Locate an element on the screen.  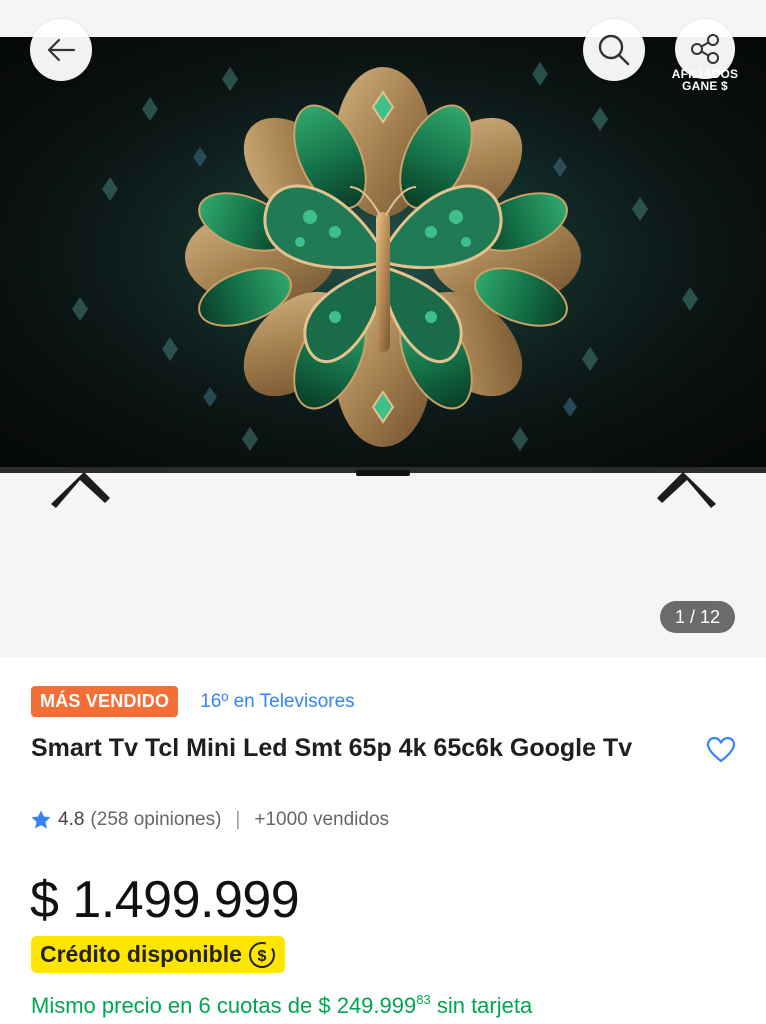
badge-row: MÁS VENDIDO 16º en Televisores is located at coordinates (193, 701).